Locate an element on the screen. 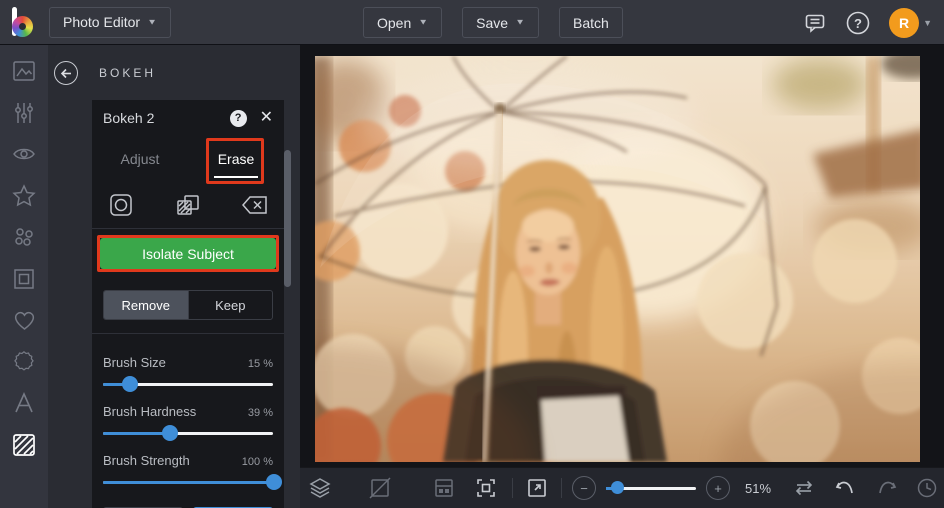  graphics-badge-icon is located at coordinates (24, 360).